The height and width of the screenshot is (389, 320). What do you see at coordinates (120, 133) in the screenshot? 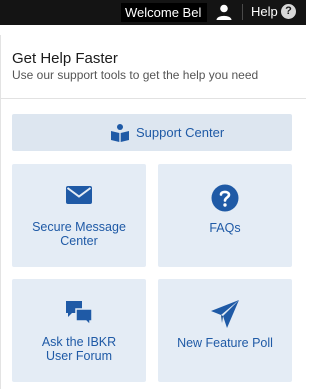
I see `reader-icon` at bounding box center [120, 133].